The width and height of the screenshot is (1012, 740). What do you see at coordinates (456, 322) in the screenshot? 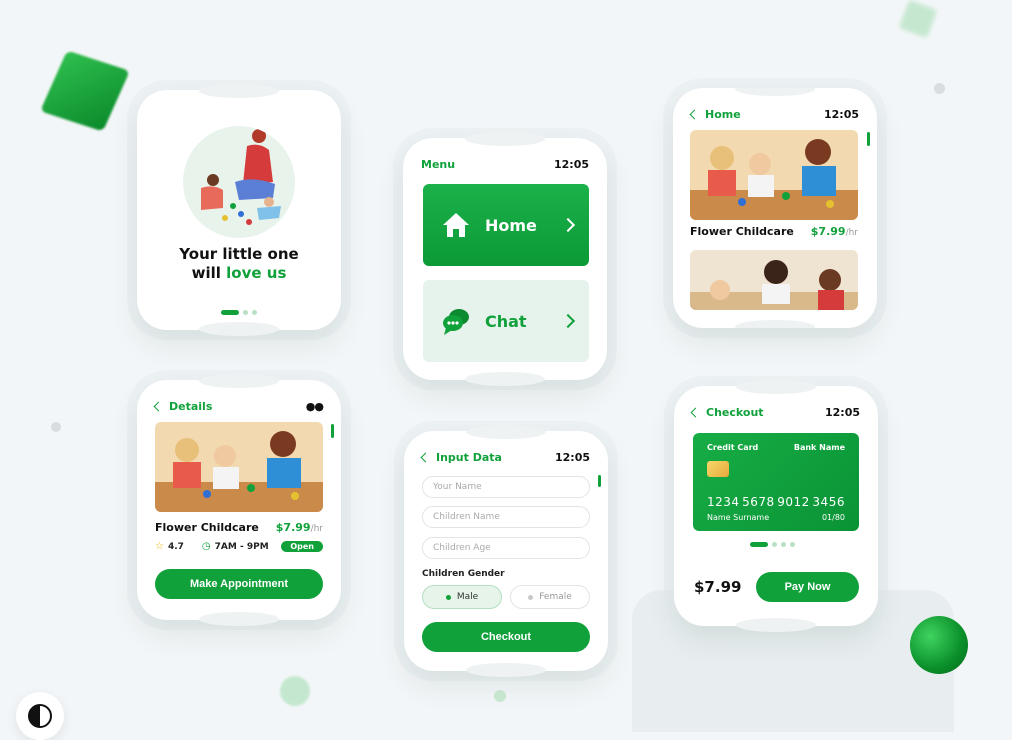
I see `chat-icon` at bounding box center [456, 322].